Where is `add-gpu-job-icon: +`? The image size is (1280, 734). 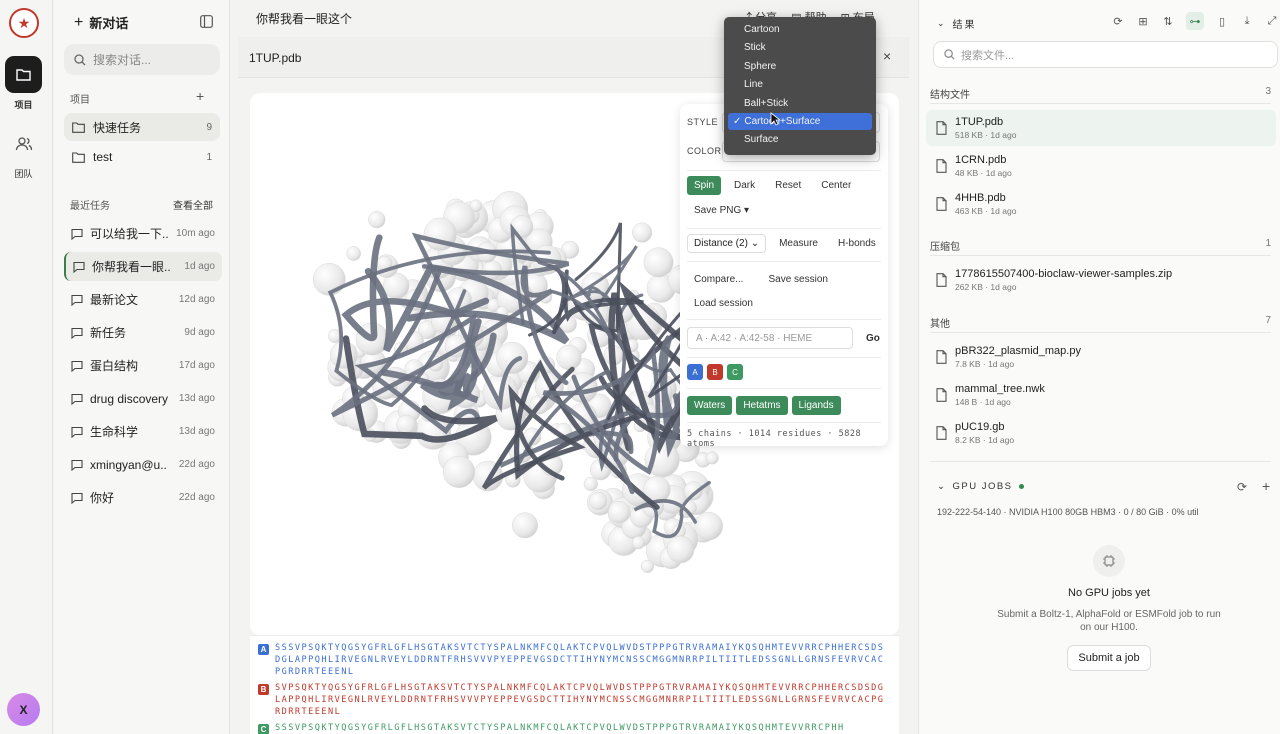 add-gpu-job-icon: + is located at coordinates (1266, 486).